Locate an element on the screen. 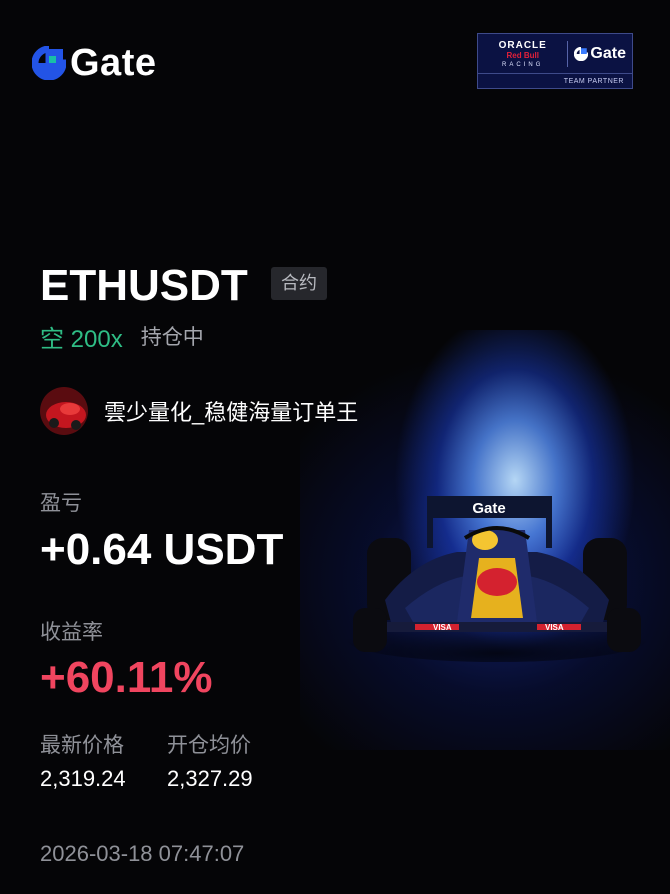  avatar is located at coordinates (64, 411).